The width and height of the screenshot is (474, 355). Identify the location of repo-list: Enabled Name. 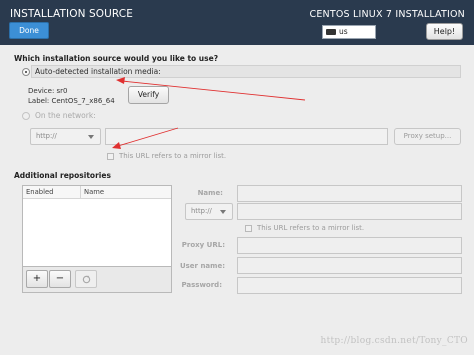
(97, 226).